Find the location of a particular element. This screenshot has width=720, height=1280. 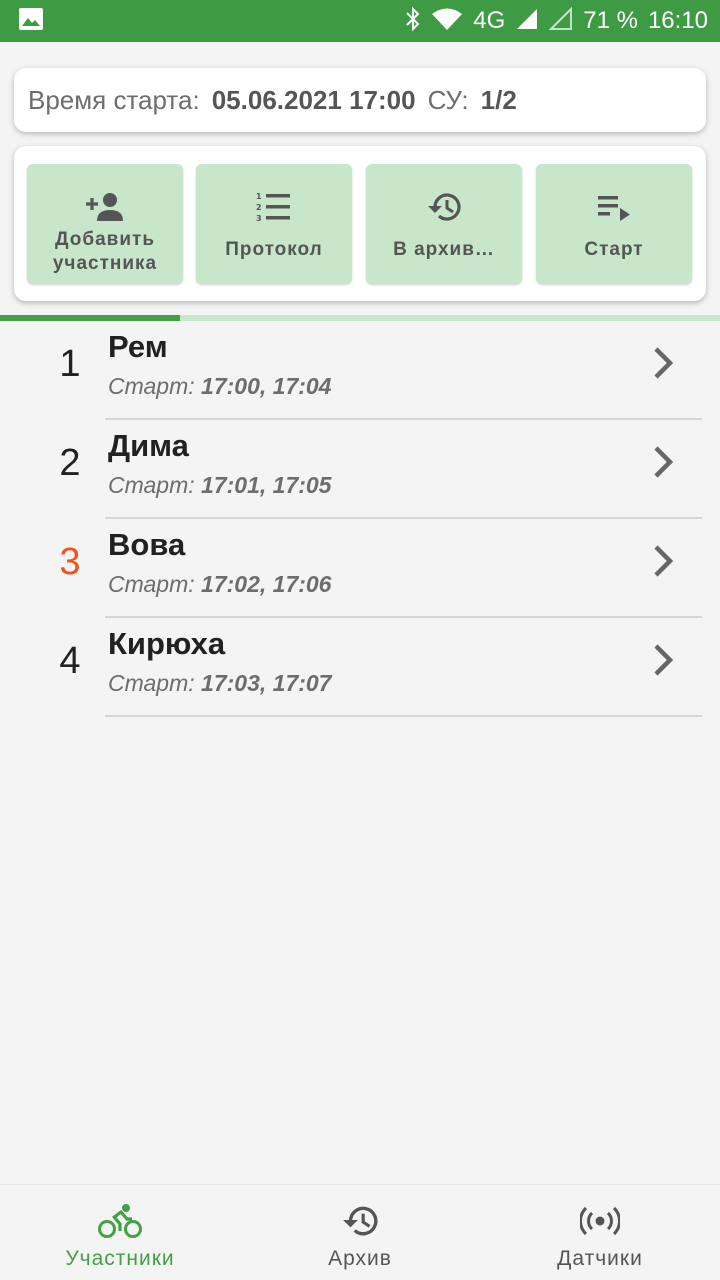

nav-participants-label: Участники is located at coordinates (120, 1258).